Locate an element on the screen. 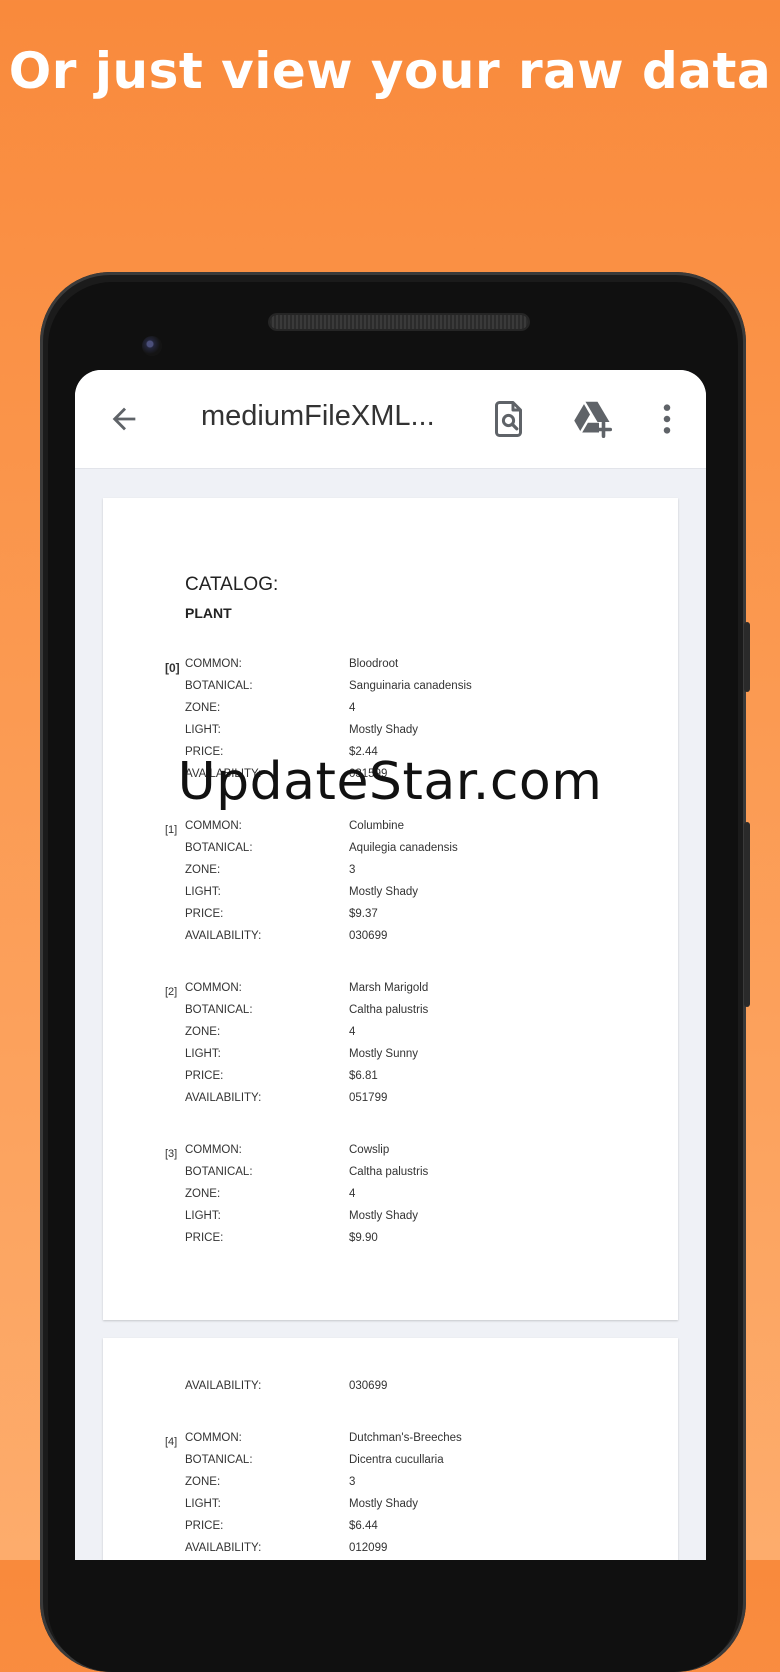 Image resolution: width=780 pixels, height=1672 pixels. record-field: COMMON: Cowslip is located at coordinates (390, 1155).